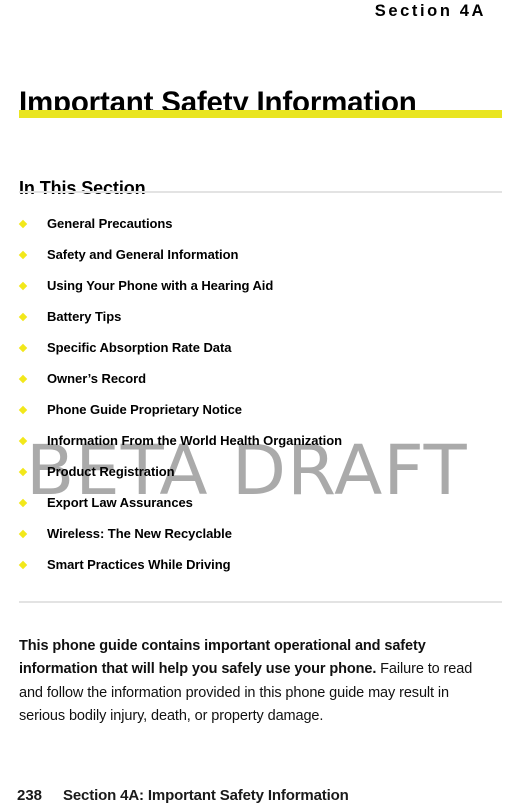  What do you see at coordinates (160, 285) in the screenshot?
I see `list-item-label: Using Your Phone with a Hearing Aid` at bounding box center [160, 285].